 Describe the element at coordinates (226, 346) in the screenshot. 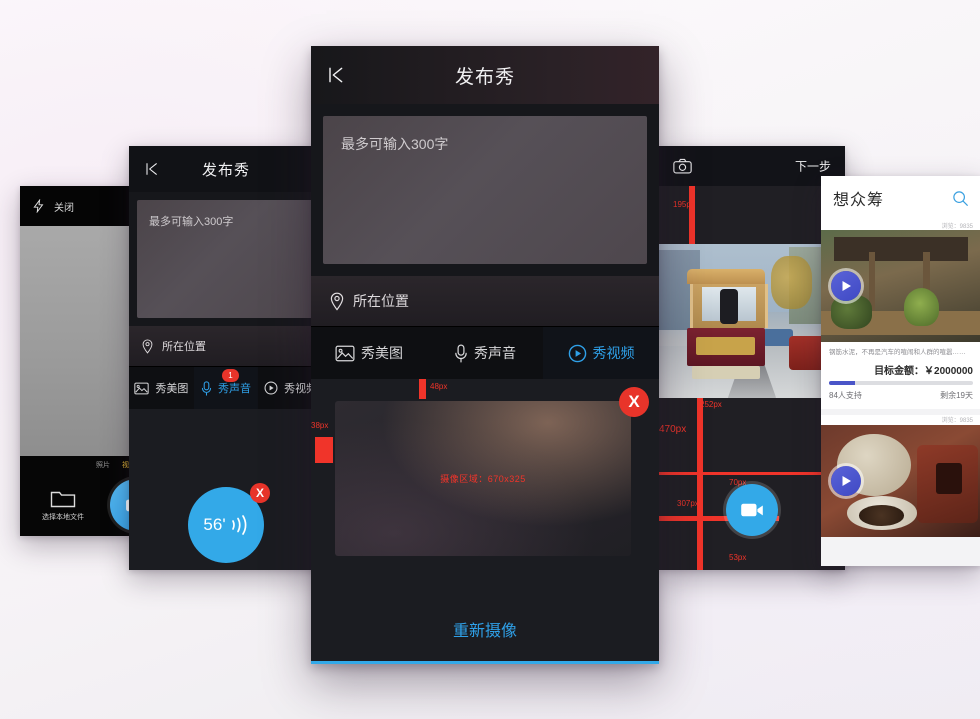

I see `audio-location-row: 所在位置` at that location.